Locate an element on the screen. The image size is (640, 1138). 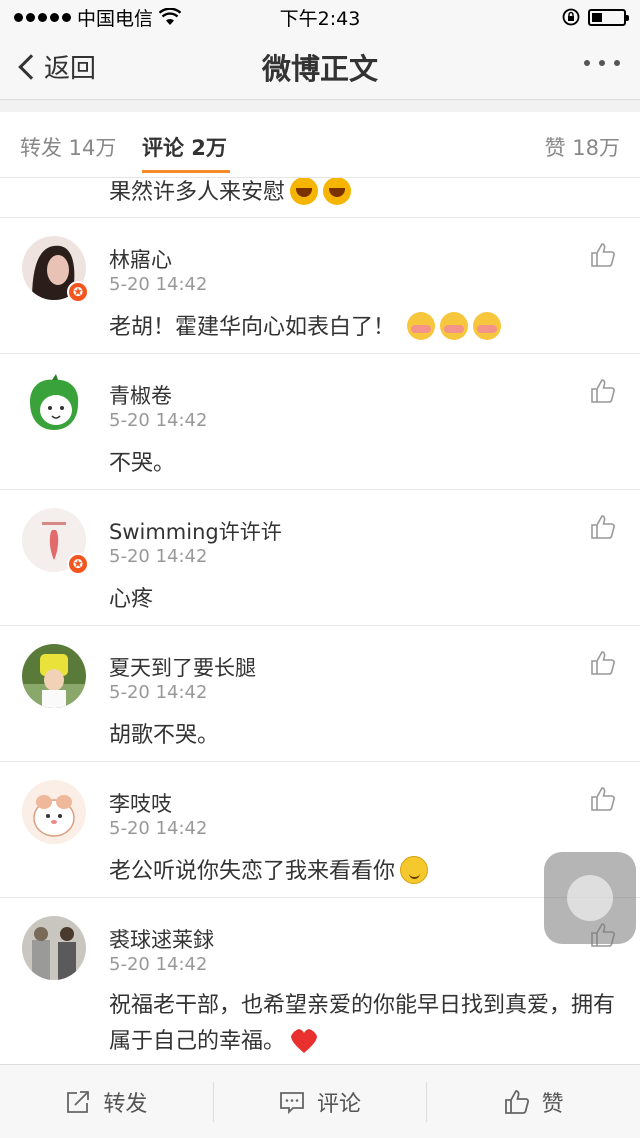
comment-text: 果然许多人来安慰 is located at coordinates (363, 194).